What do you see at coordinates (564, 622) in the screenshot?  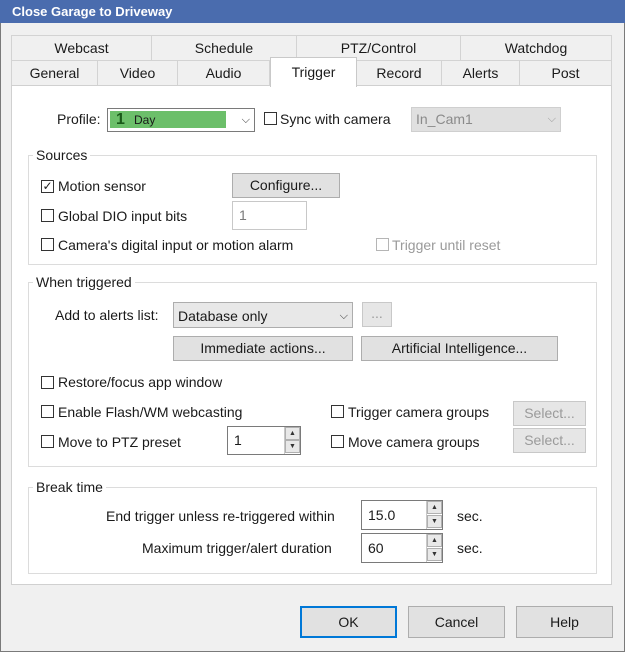 I see `help-button: Help` at bounding box center [564, 622].